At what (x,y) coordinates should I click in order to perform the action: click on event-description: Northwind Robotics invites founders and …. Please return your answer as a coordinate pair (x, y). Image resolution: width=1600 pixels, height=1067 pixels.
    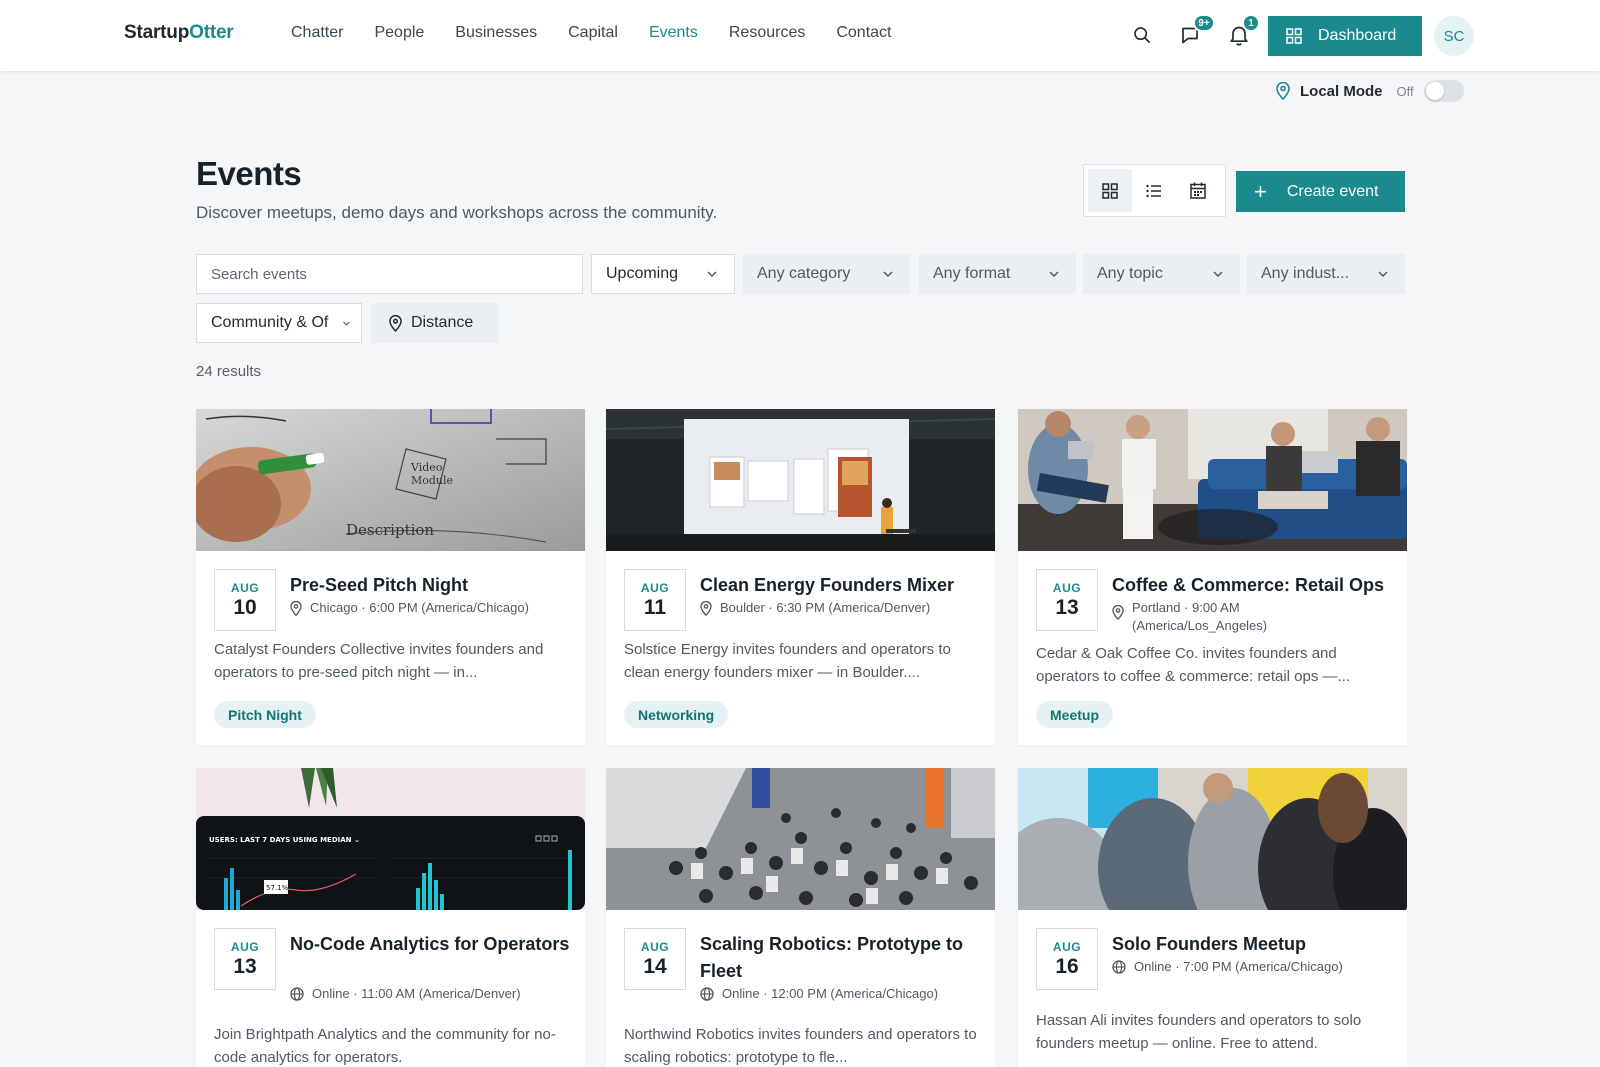
    Looking at the image, I should click on (800, 1046).